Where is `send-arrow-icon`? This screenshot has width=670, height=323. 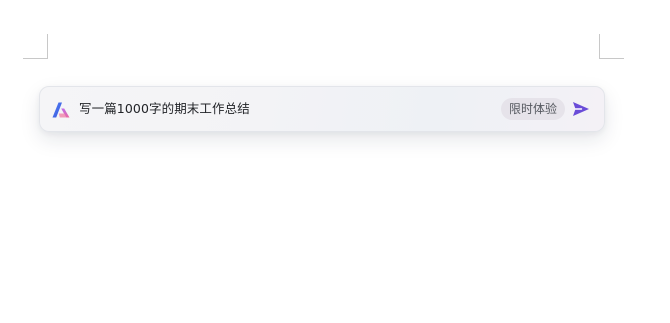 send-arrow-icon is located at coordinates (581, 109).